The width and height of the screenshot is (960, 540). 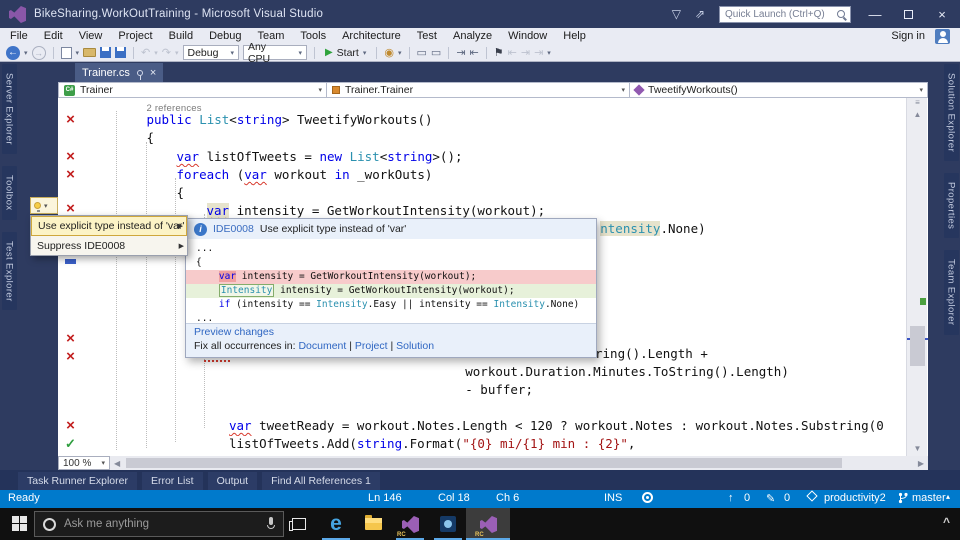 I want to click on panel-tab-find-all-references-1: Find All References 1, so click(x=321, y=481).